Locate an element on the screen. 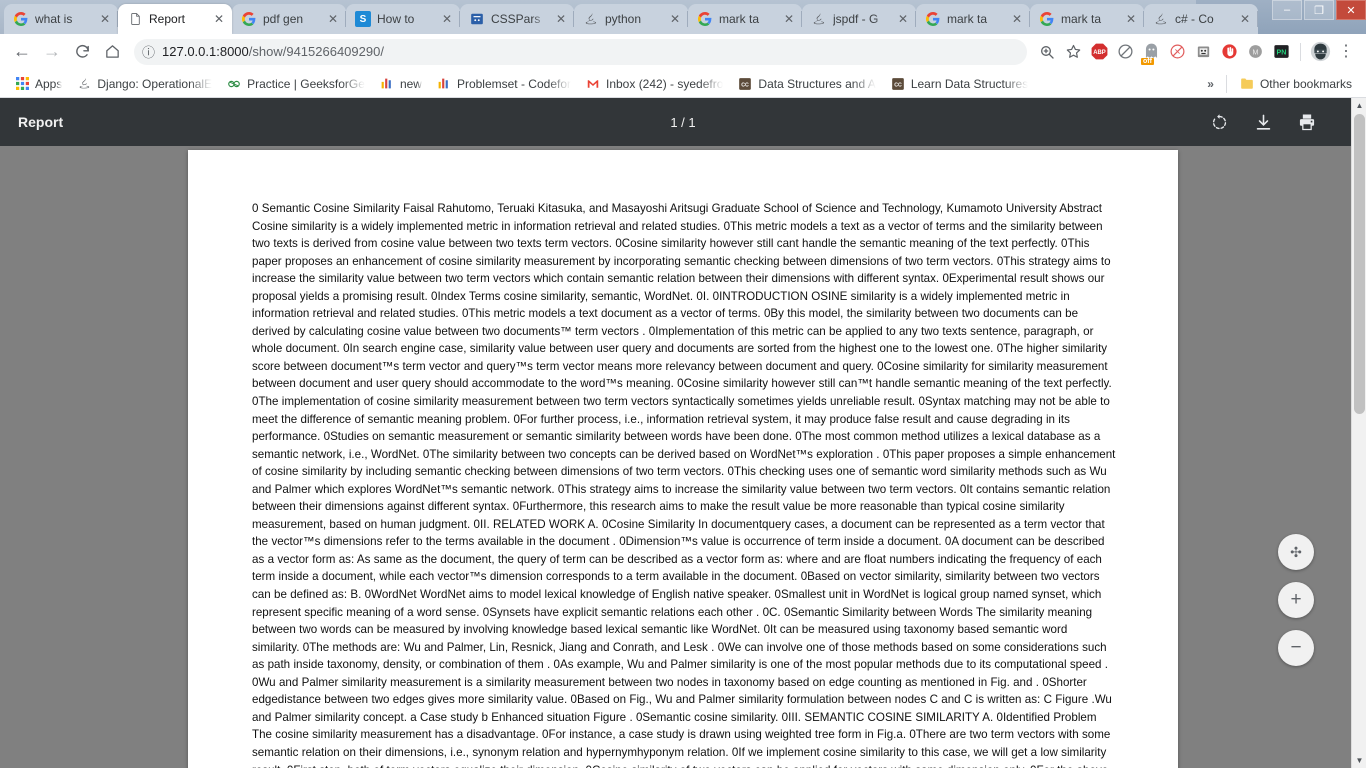  adblock-plus-icon: ABP is located at coordinates (1099, 52).